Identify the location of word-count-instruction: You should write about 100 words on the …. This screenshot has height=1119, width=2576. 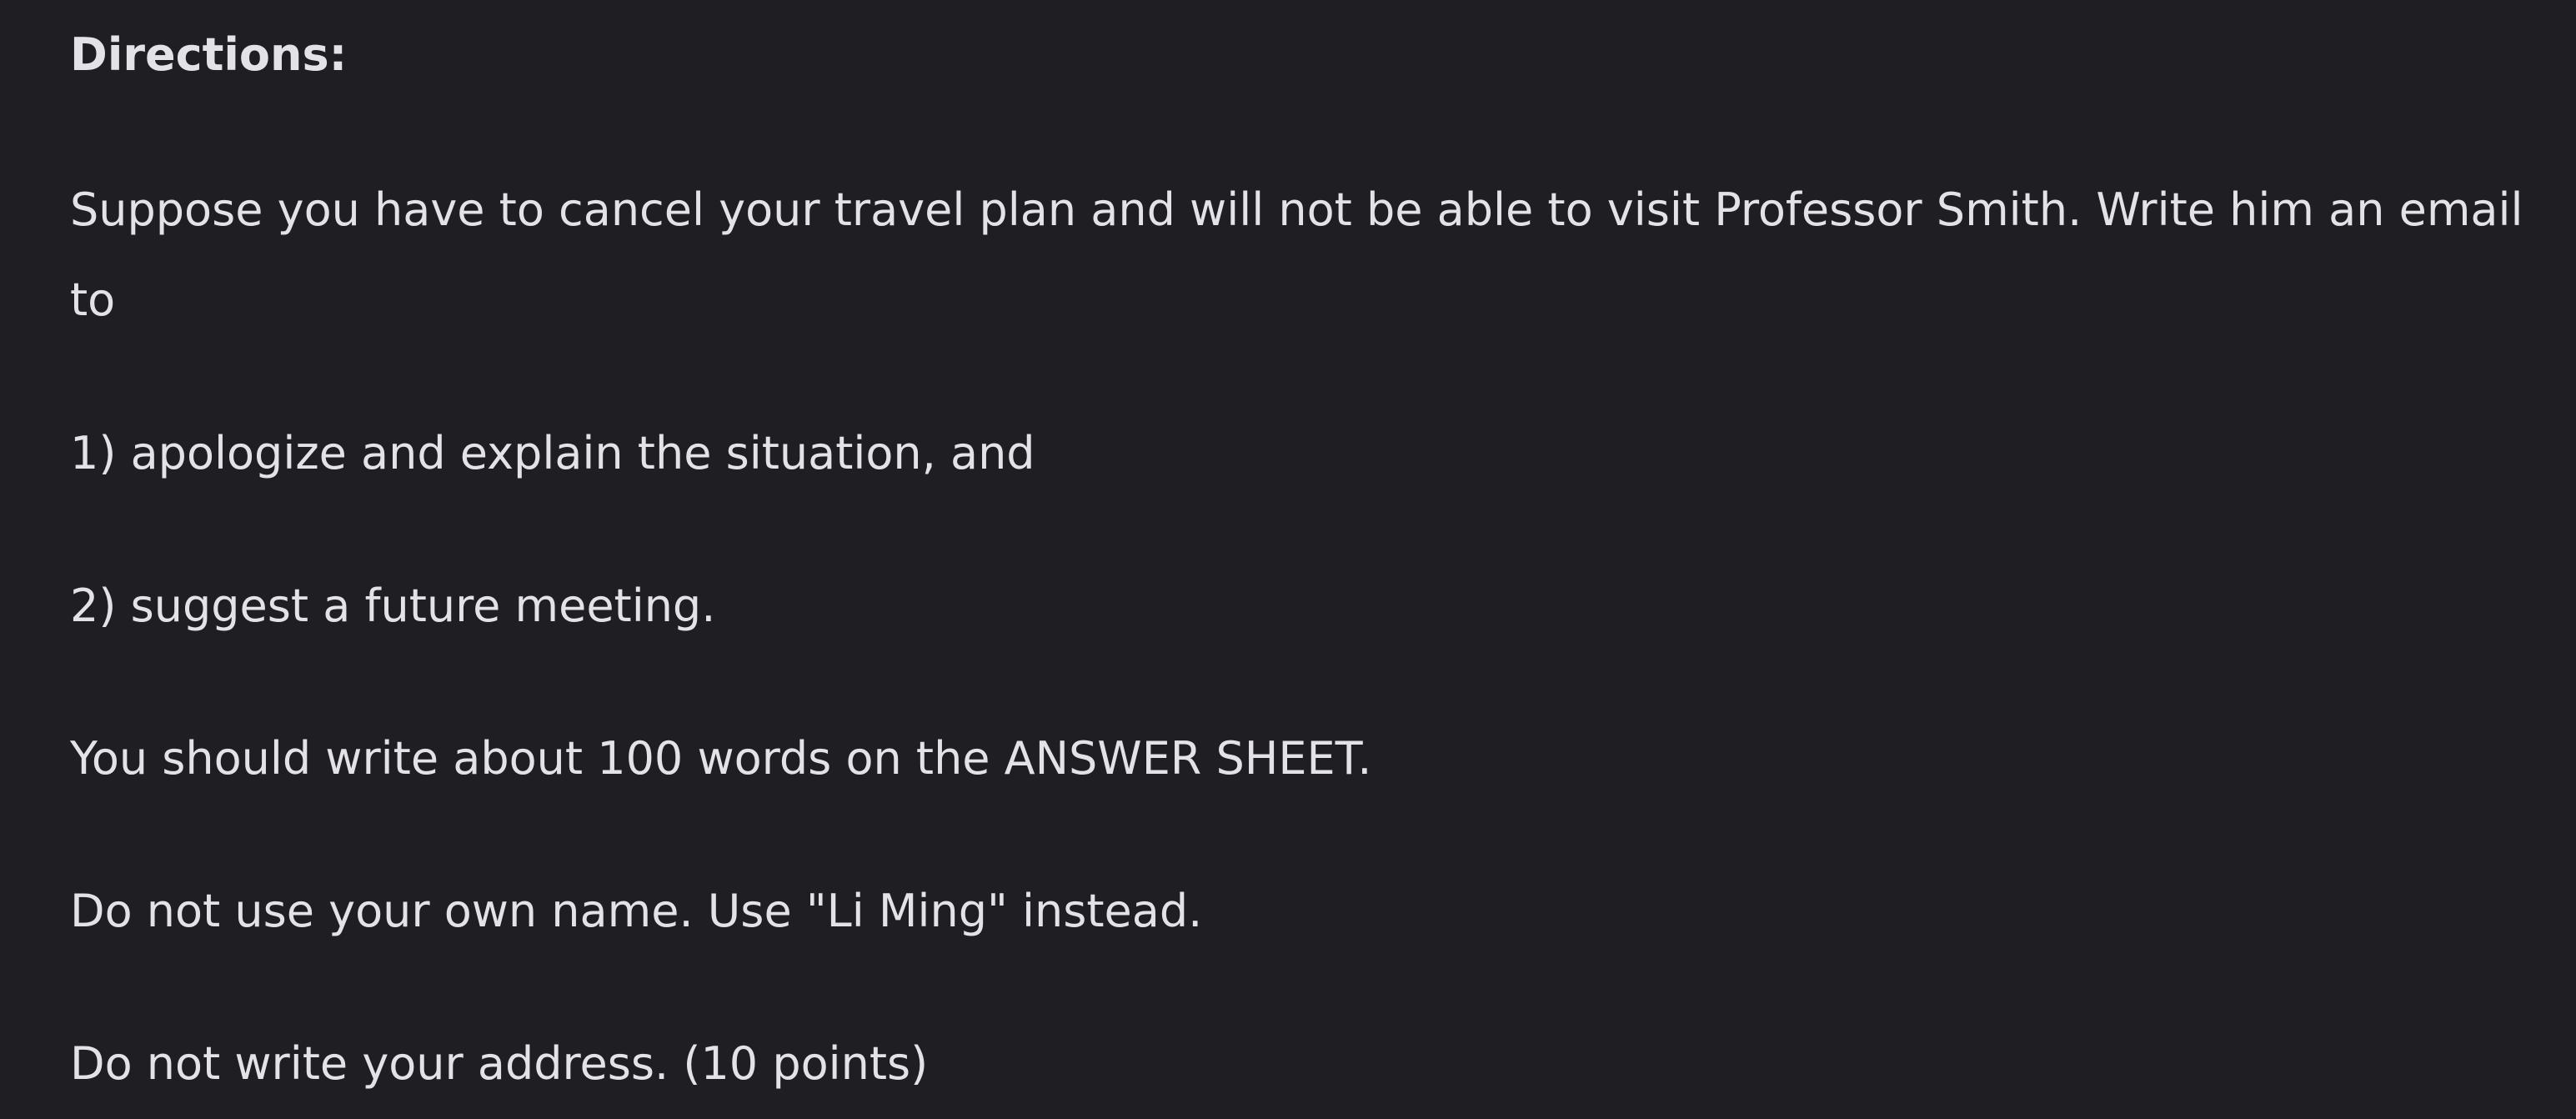
(721, 759).